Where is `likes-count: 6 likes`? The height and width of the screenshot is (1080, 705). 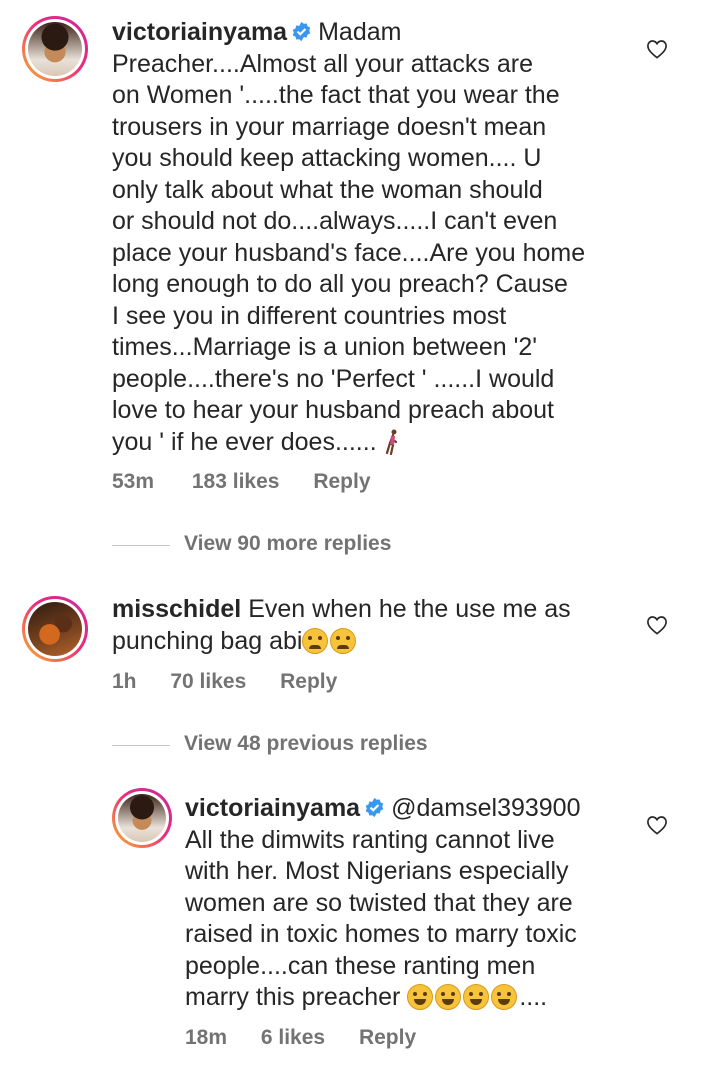
likes-count: 6 likes is located at coordinates (293, 1037).